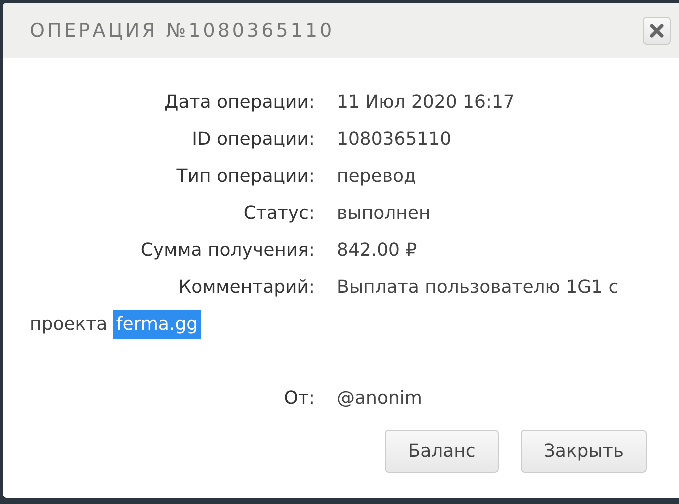 This screenshot has width=679, height=504. Describe the element at coordinates (384, 214) in the screenshot. I see `field-value: выполнен` at that location.